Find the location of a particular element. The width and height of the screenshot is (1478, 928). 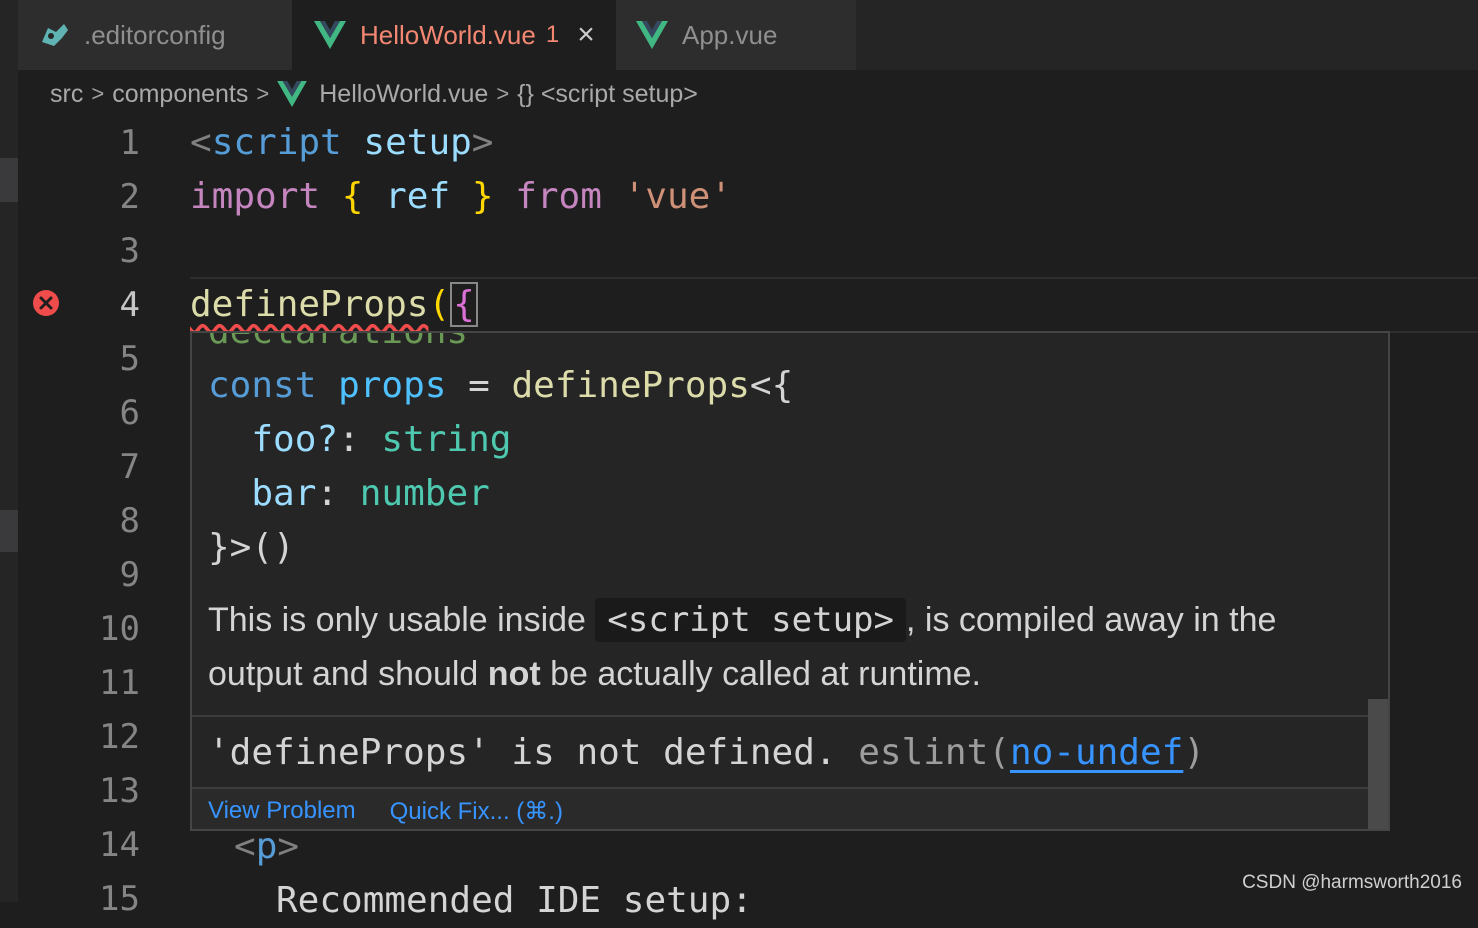

hover-code-line: const props = defineProps<{ is located at coordinates (788, 386).